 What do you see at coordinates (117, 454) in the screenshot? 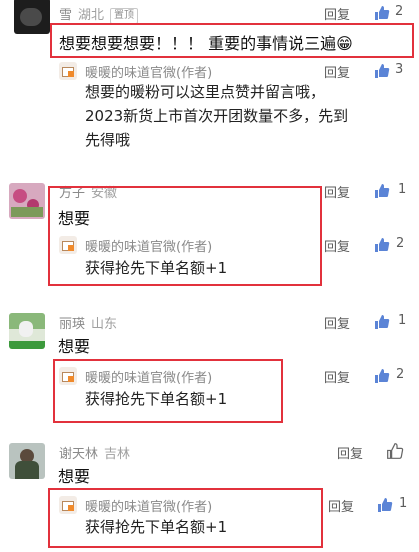
I see `region: 吉林` at bounding box center [117, 454].